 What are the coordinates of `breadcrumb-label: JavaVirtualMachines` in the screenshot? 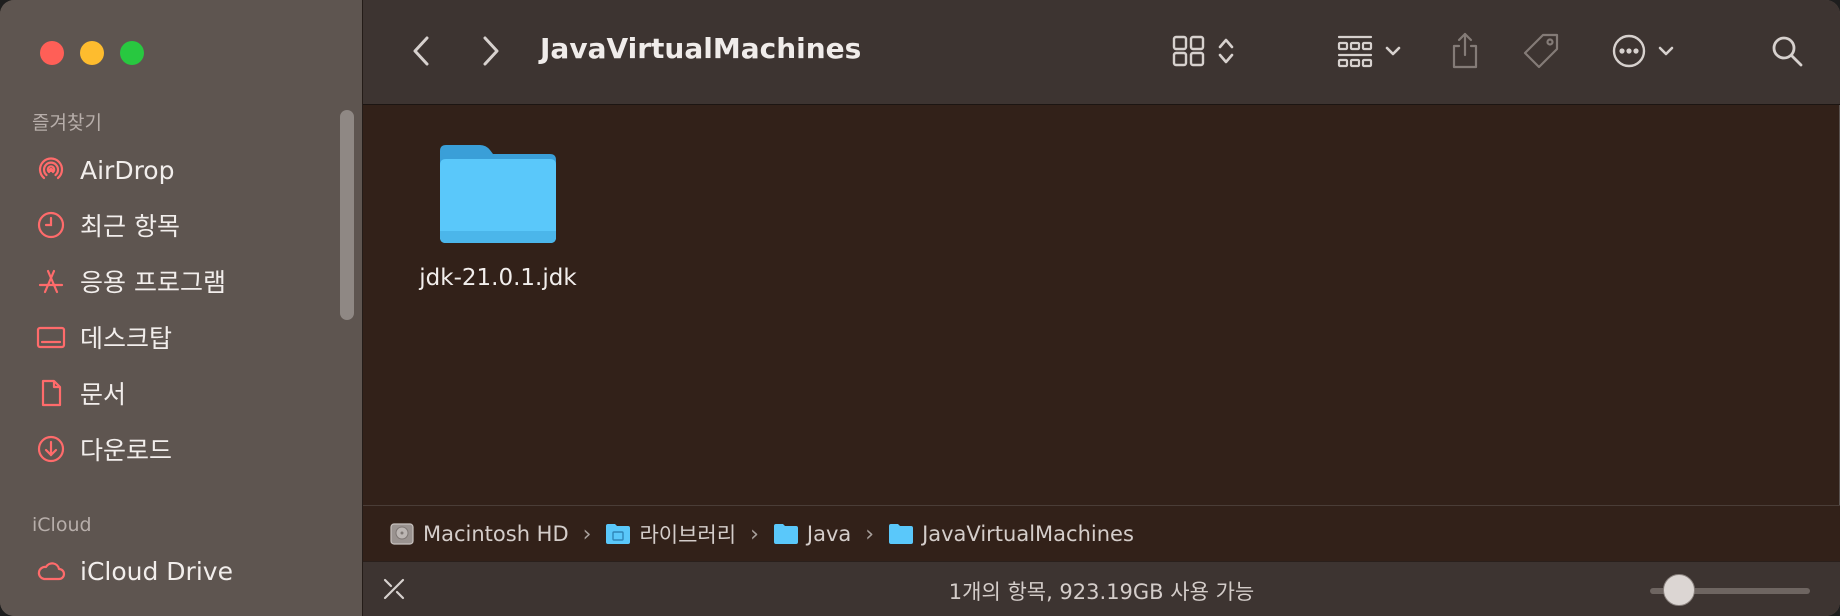 It's located at (1028, 534).